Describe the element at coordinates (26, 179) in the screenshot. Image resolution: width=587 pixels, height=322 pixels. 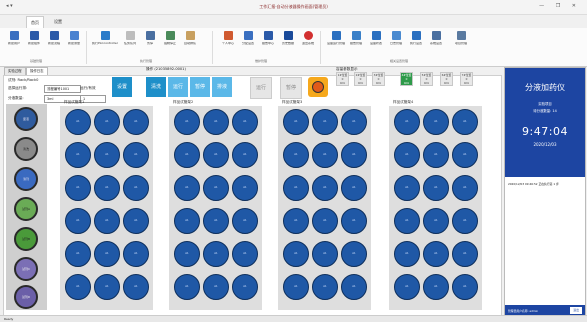
I see `reagent-slot: 溶剂` at that location.